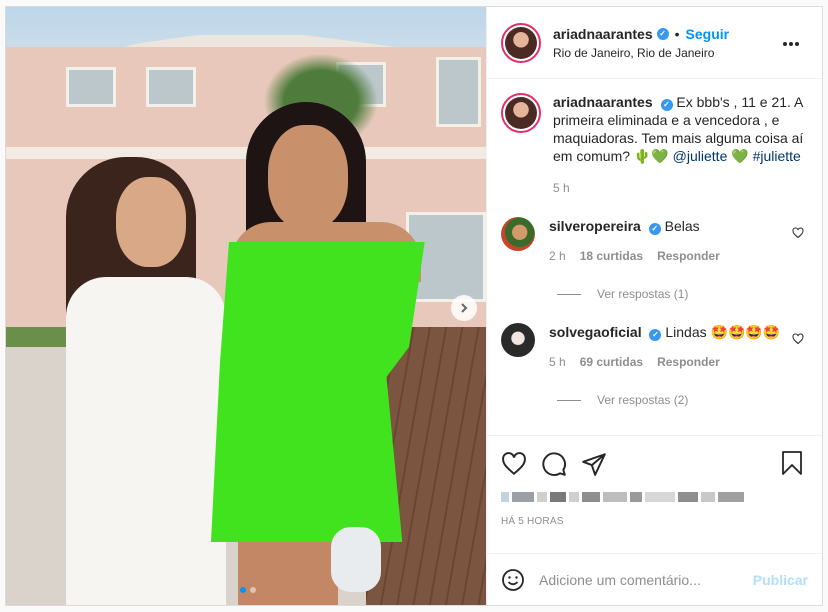 This screenshot has height=612, width=828. I want to click on view-replies-label: Ver respostas (1), so click(642, 294).